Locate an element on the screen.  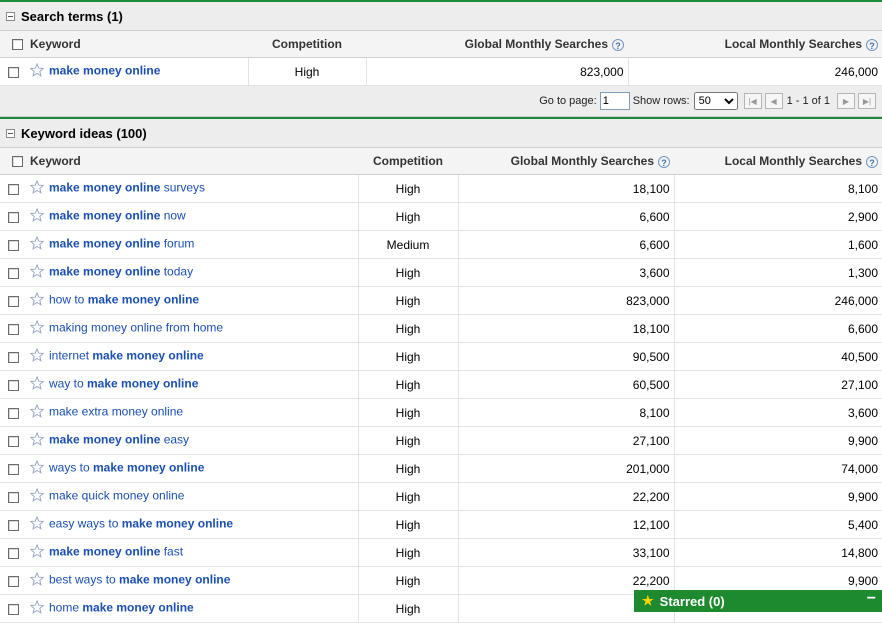
keyword-cell: home make money online is located at coordinates (192, 608).